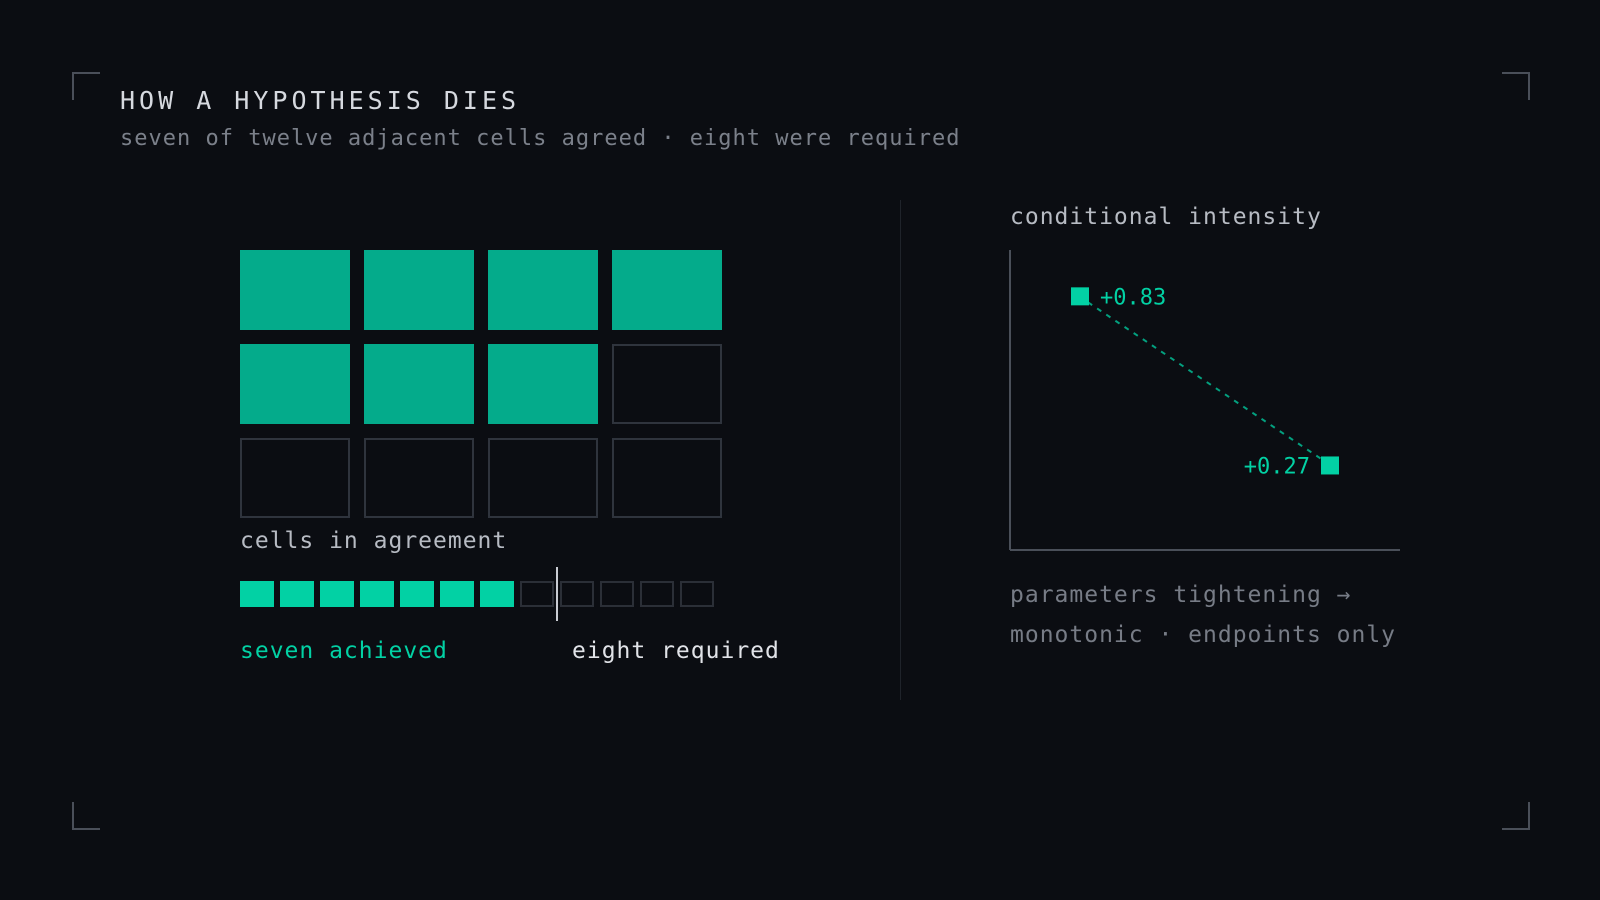 Image resolution: width=1600 pixels, height=900 pixels. Describe the element at coordinates (344, 651) in the screenshot. I see `achieved-label: seven achieved` at that location.